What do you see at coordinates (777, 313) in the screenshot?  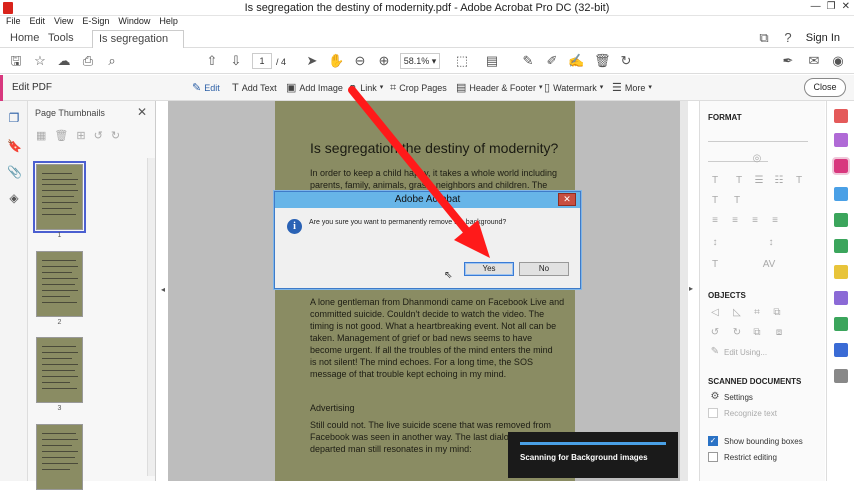 I see `replace-image-icon: ⧉` at bounding box center [777, 313].